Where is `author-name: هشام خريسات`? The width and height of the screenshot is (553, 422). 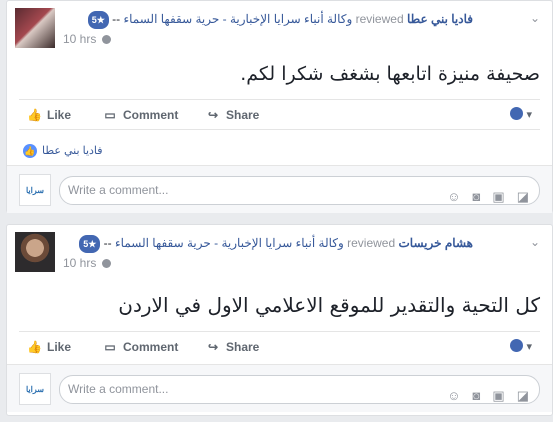 author-name: هشام خريسات is located at coordinates (436, 243).